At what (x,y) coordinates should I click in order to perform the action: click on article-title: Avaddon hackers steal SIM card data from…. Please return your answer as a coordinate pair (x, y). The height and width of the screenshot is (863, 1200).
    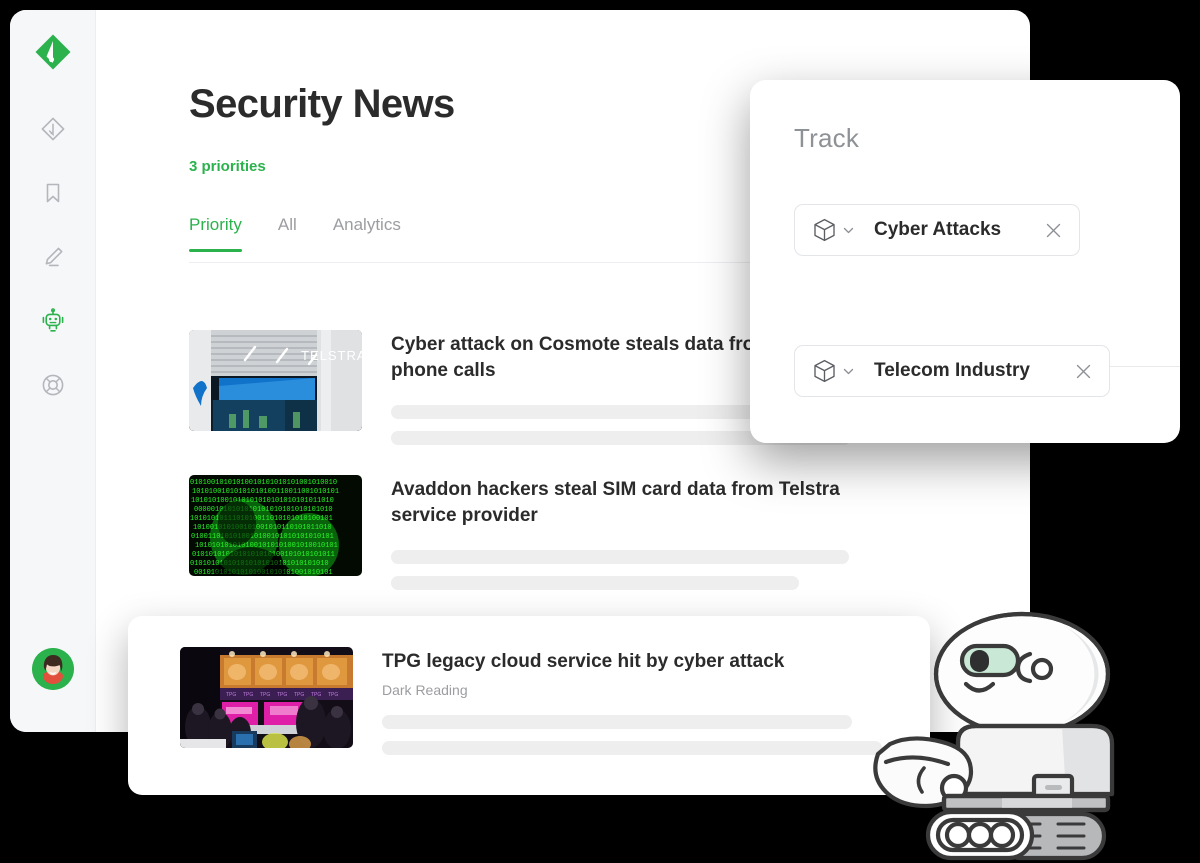
    Looking at the image, I should click on (615, 502).